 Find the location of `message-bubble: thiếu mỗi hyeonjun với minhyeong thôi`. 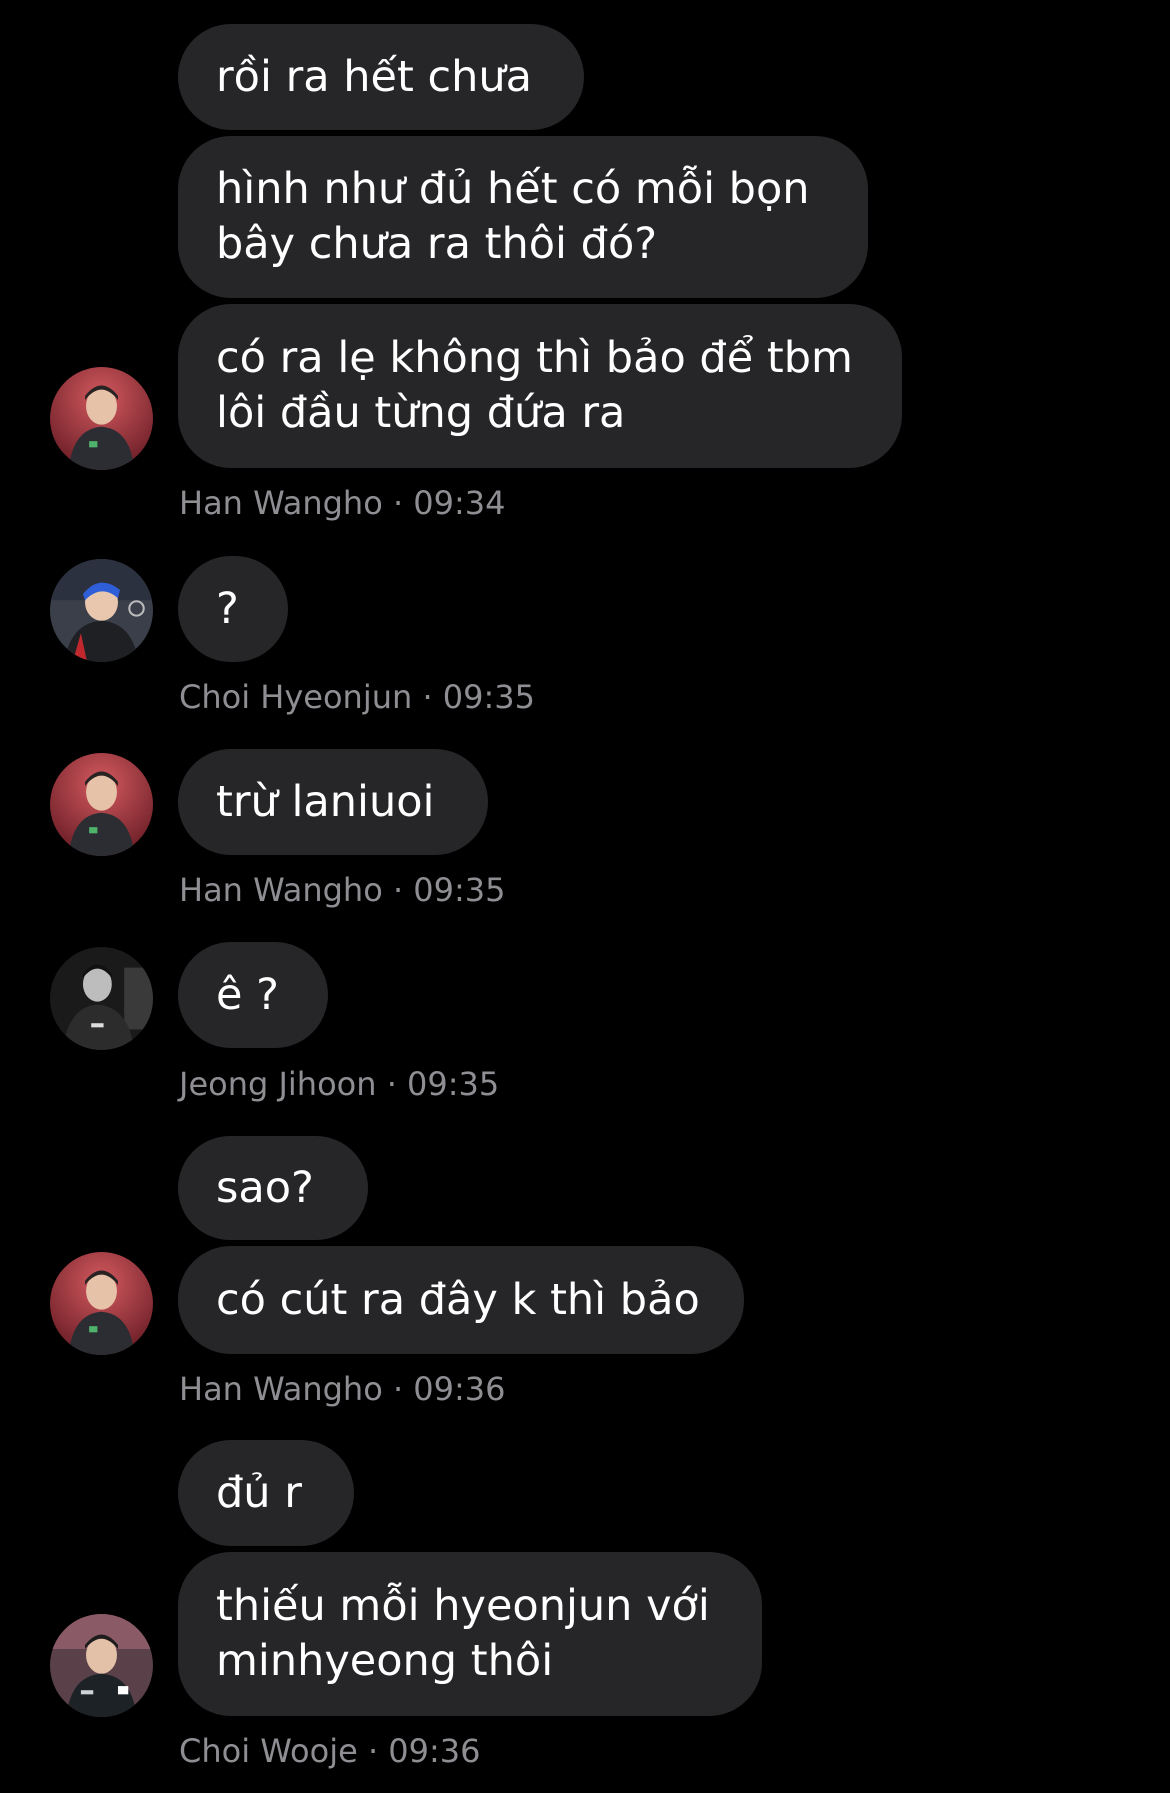

message-bubble: thiếu mỗi hyeonjun với minhyeong thôi is located at coordinates (470, 1634).